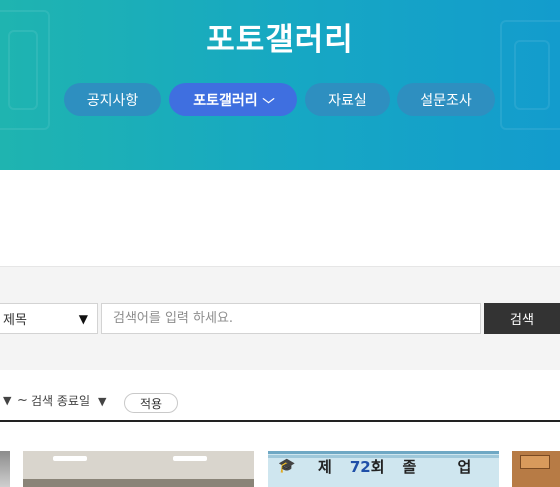 The width and height of the screenshot is (560, 487). I want to click on tab-label: 설문조사, so click(446, 100).